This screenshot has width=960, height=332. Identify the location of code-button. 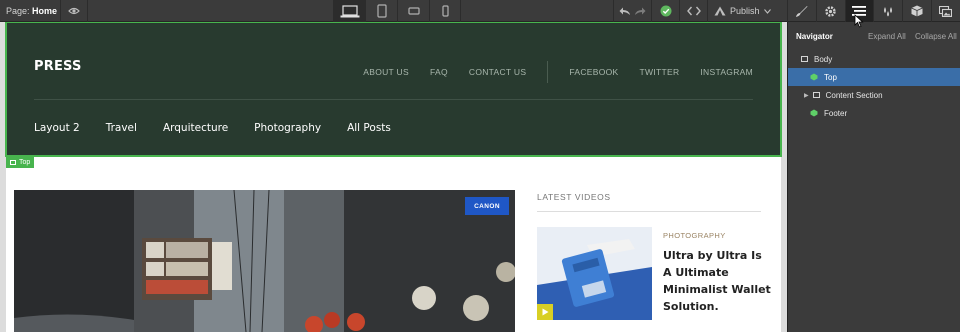
(693, 11).